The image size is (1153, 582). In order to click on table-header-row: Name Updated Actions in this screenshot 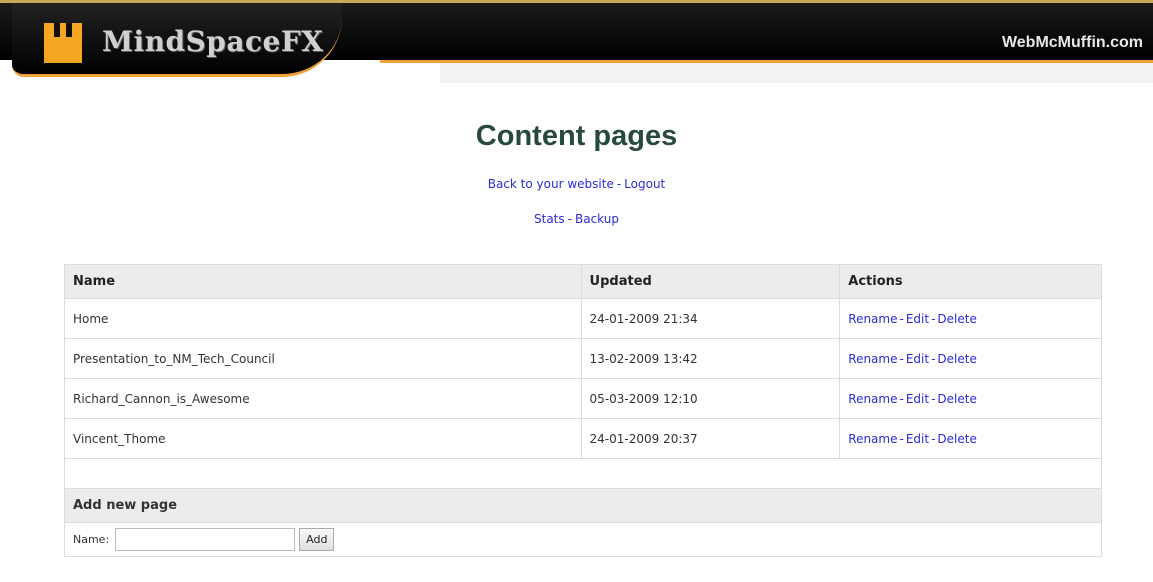, I will do `click(583, 281)`.